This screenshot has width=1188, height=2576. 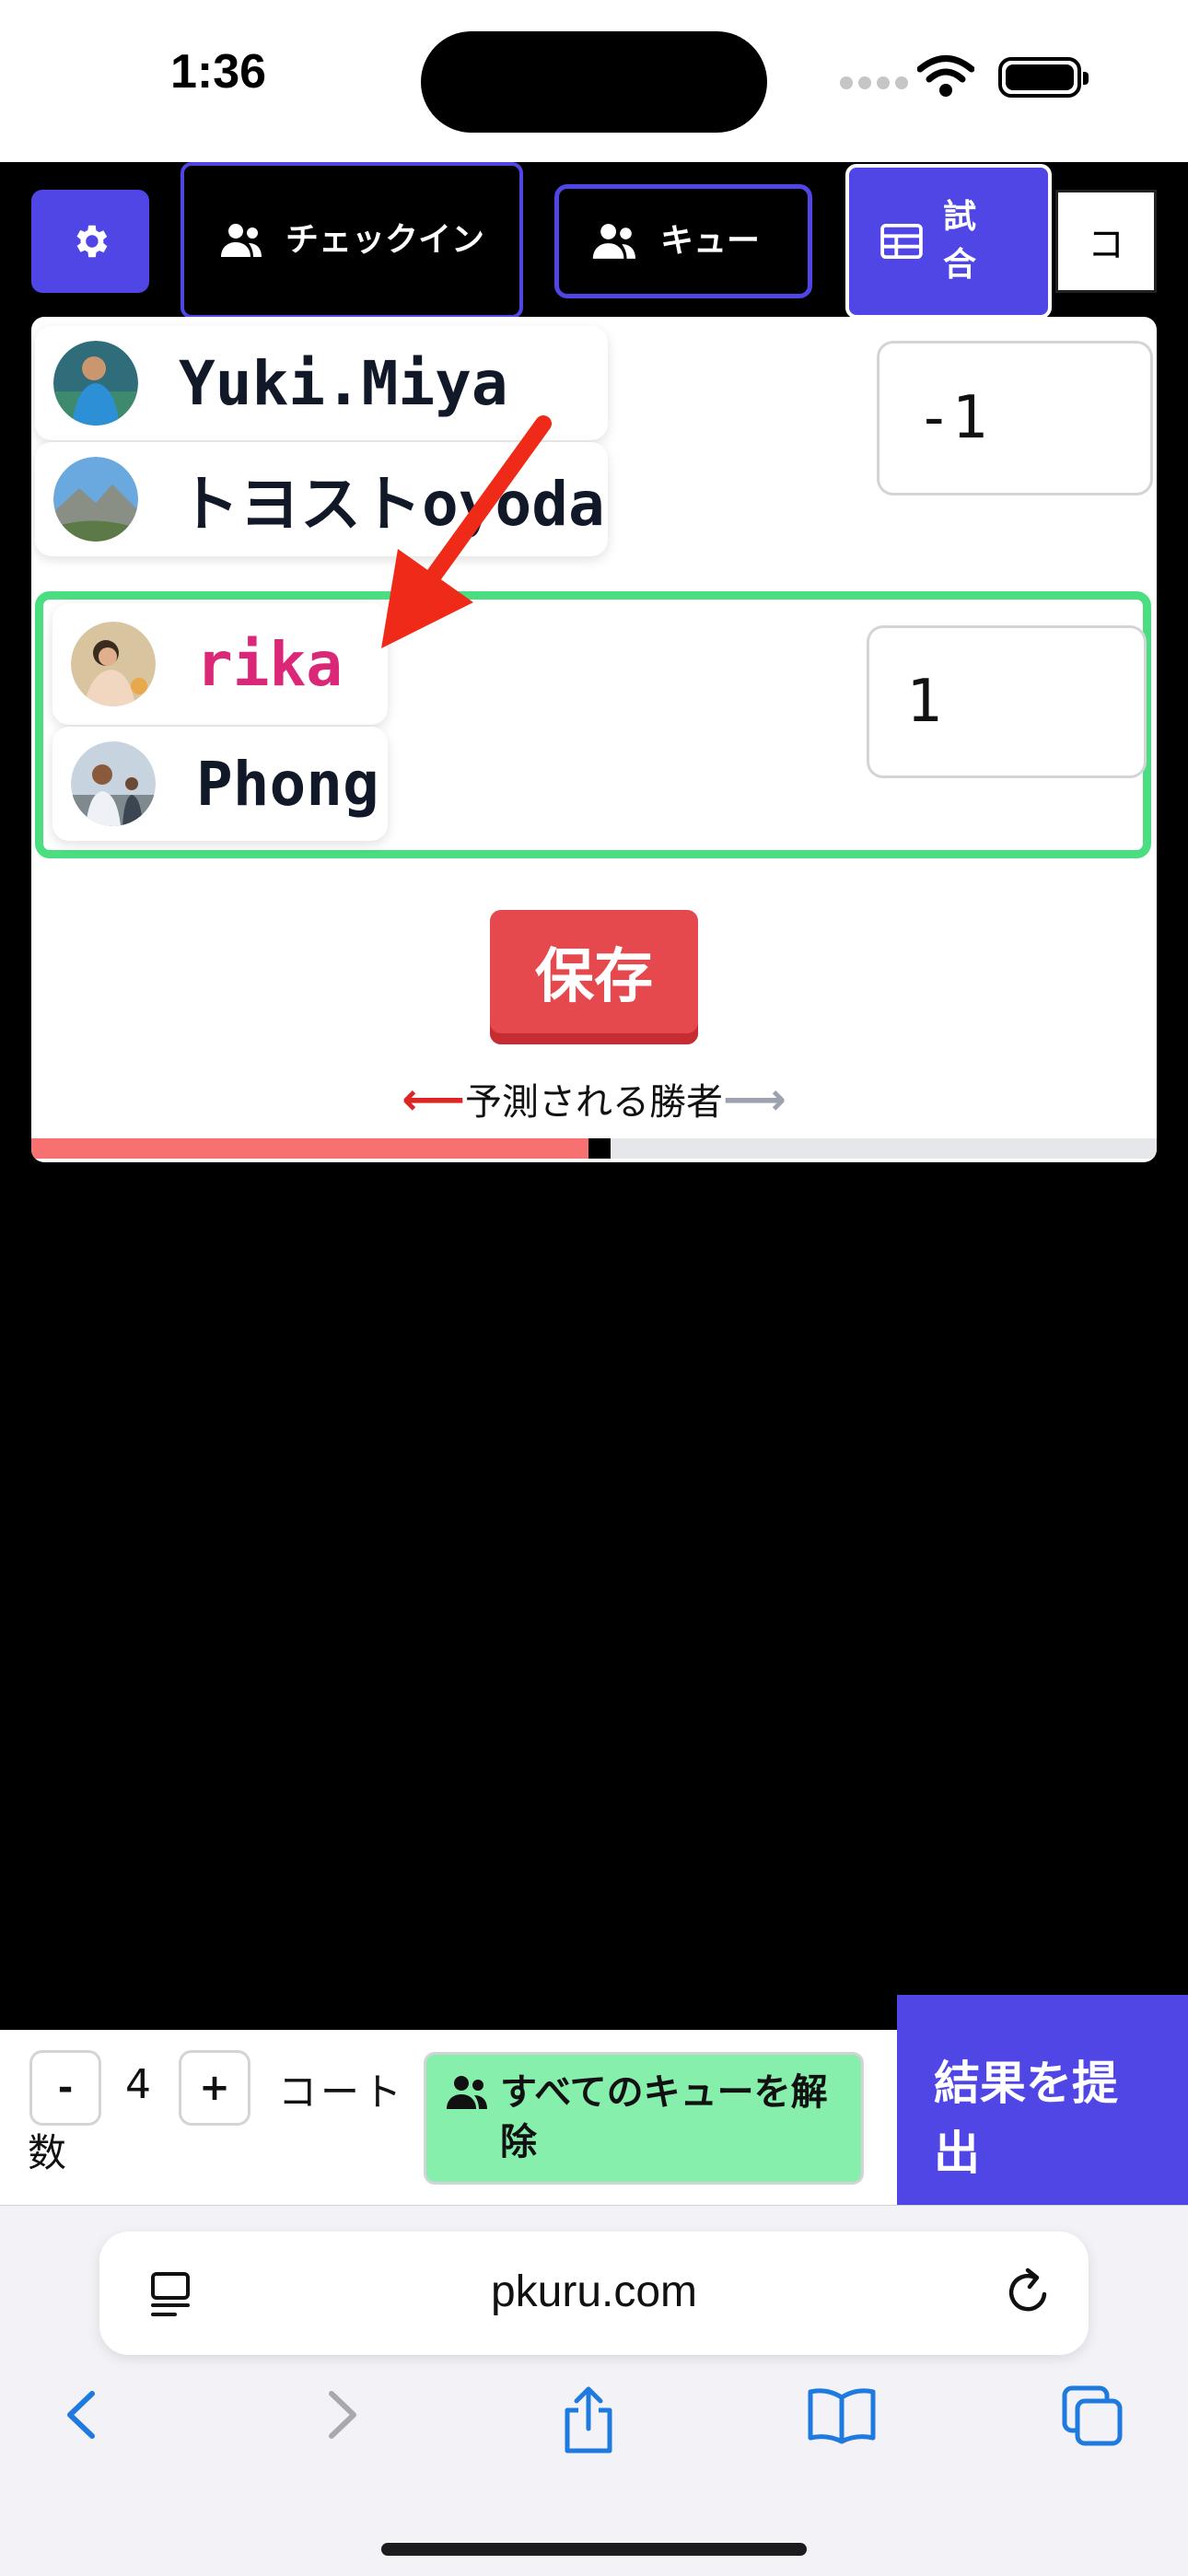 I want to click on team2-highlight: rika Phong 1, so click(x=593, y=724).